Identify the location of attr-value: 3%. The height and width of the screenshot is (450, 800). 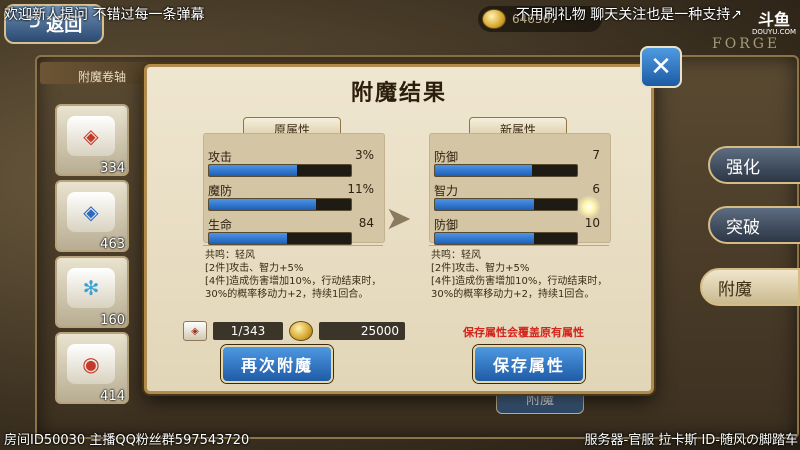
(364, 155).